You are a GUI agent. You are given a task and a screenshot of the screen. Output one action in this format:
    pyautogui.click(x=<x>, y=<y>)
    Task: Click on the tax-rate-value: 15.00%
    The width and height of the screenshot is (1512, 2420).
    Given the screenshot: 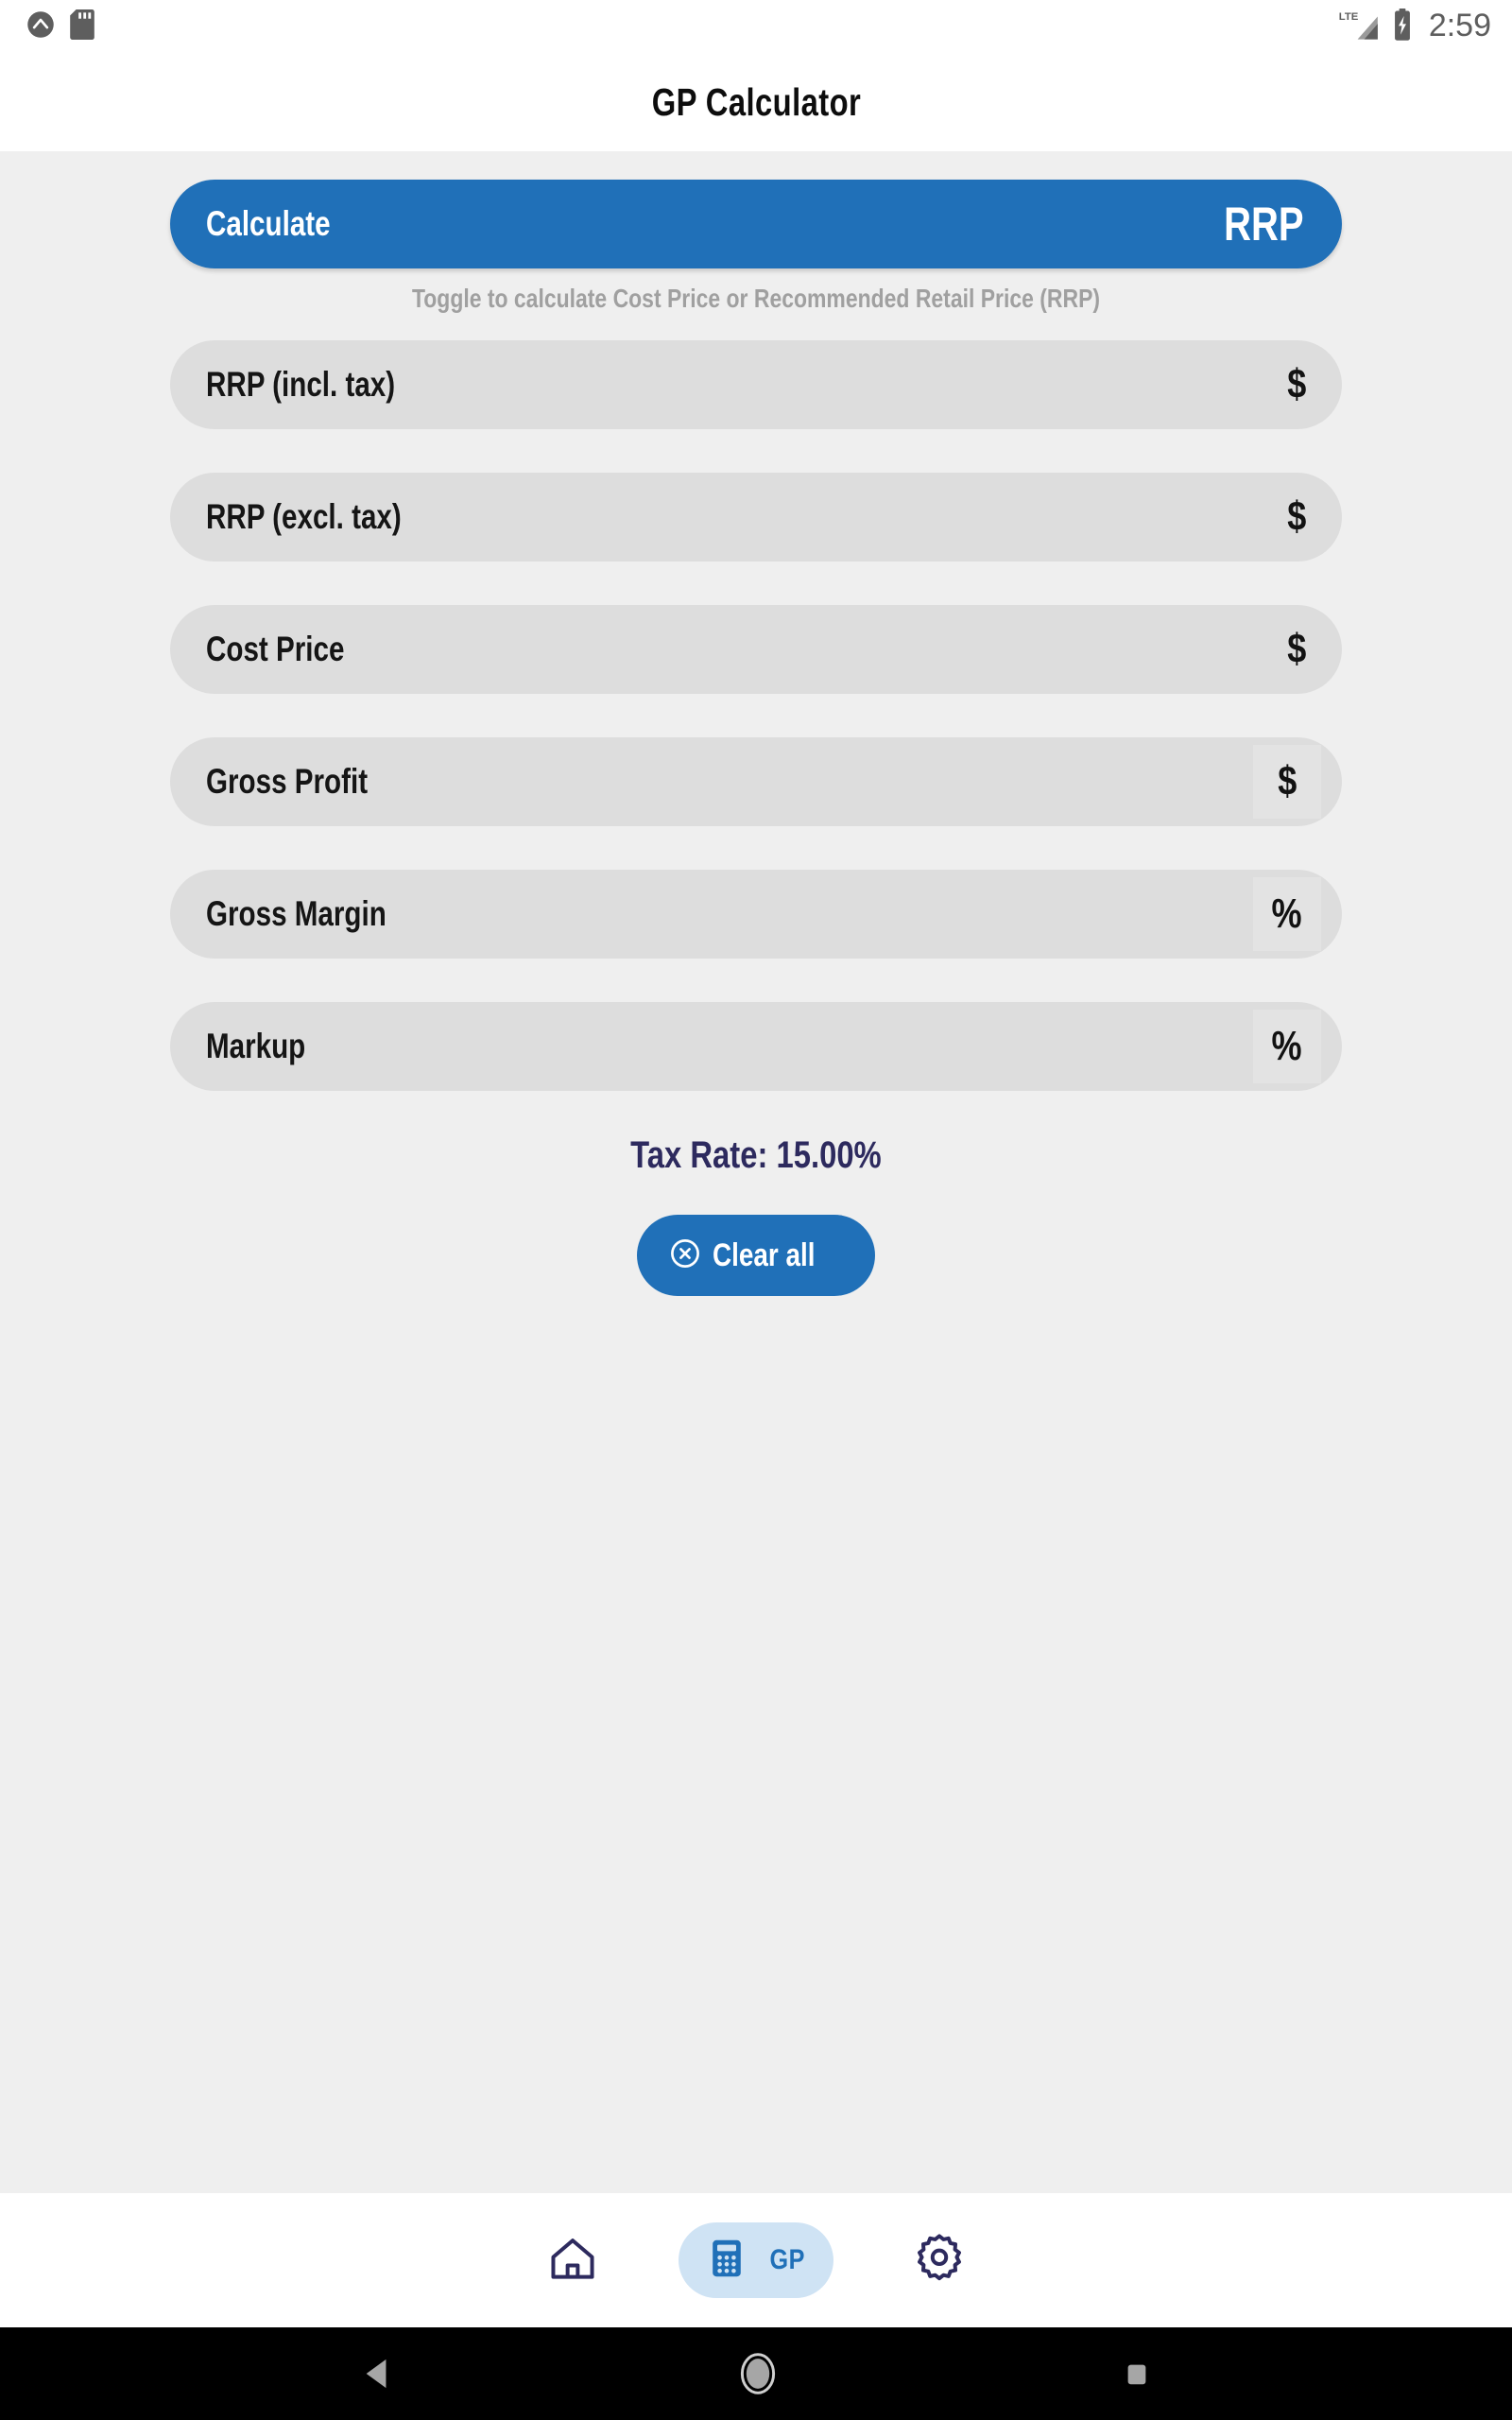 What is the action you would take?
    pyautogui.click(x=829, y=1155)
    